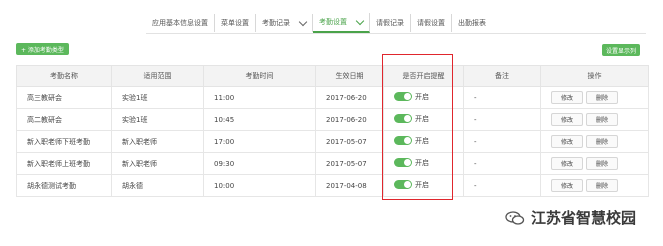  I want to click on tab-leave-records: 请假记录, so click(390, 23).